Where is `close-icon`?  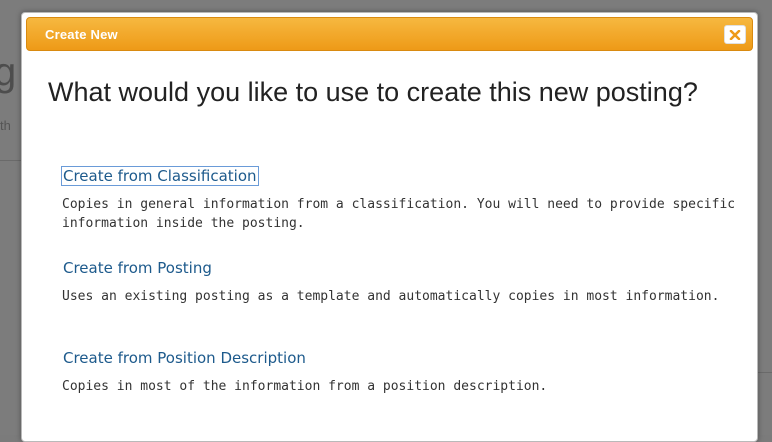 close-icon is located at coordinates (735, 34).